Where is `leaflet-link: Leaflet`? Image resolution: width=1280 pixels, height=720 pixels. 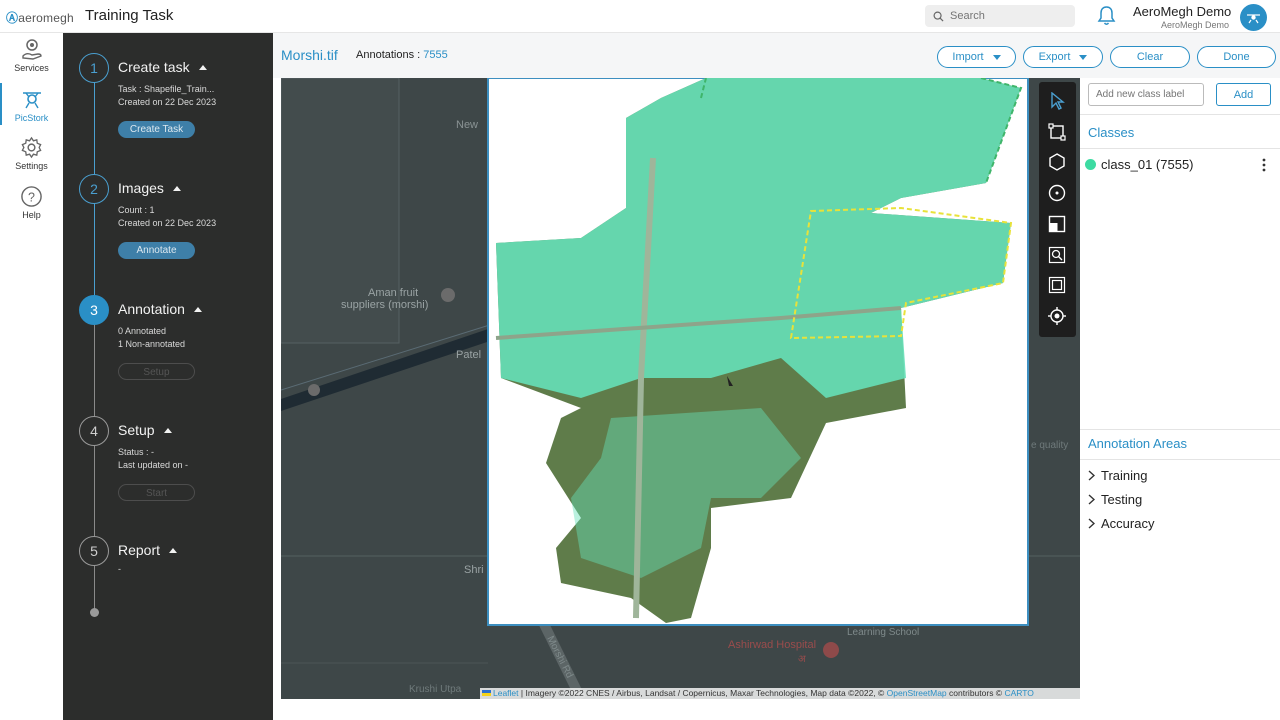
leaflet-link: Leaflet is located at coordinates (506, 693).